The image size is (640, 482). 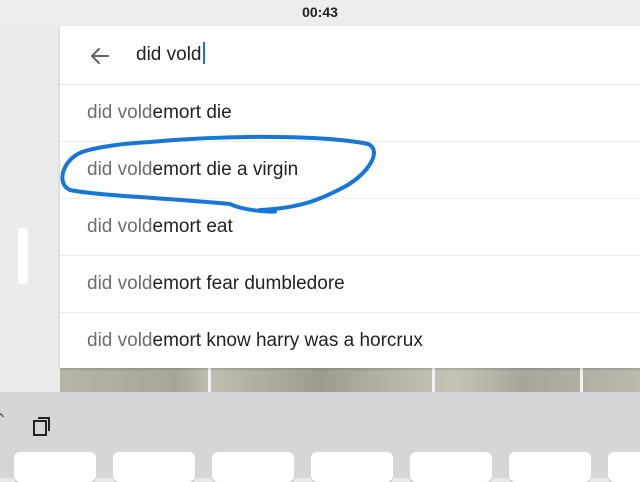 What do you see at coordinates (350, 170) in the screenshot?
I see `suggestion-item: did voldemort die a virgin` at bounding box center [350, 170].